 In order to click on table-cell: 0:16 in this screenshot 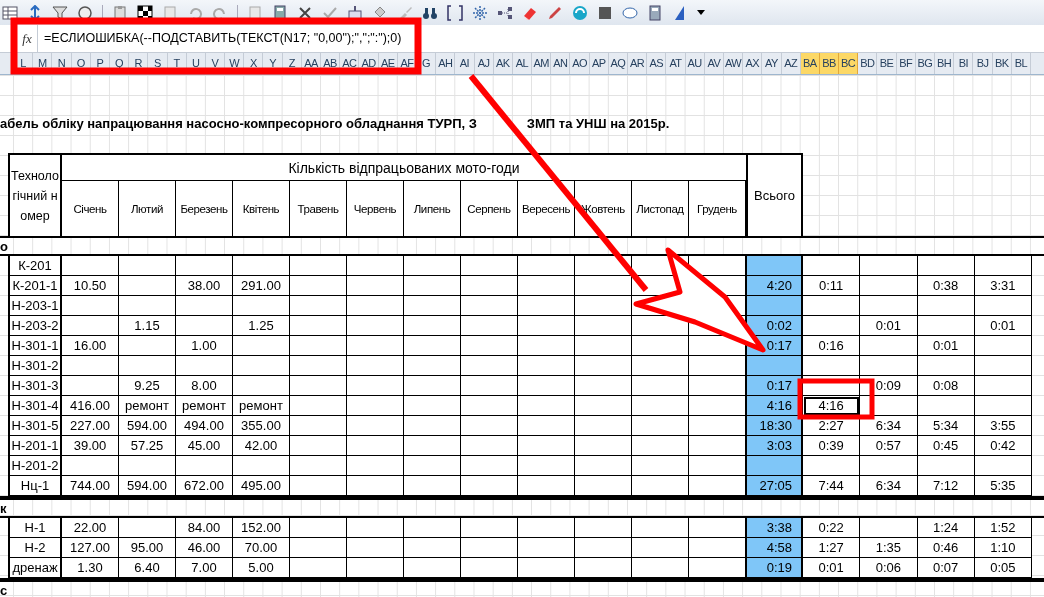, I will do `click(832, 346)`.